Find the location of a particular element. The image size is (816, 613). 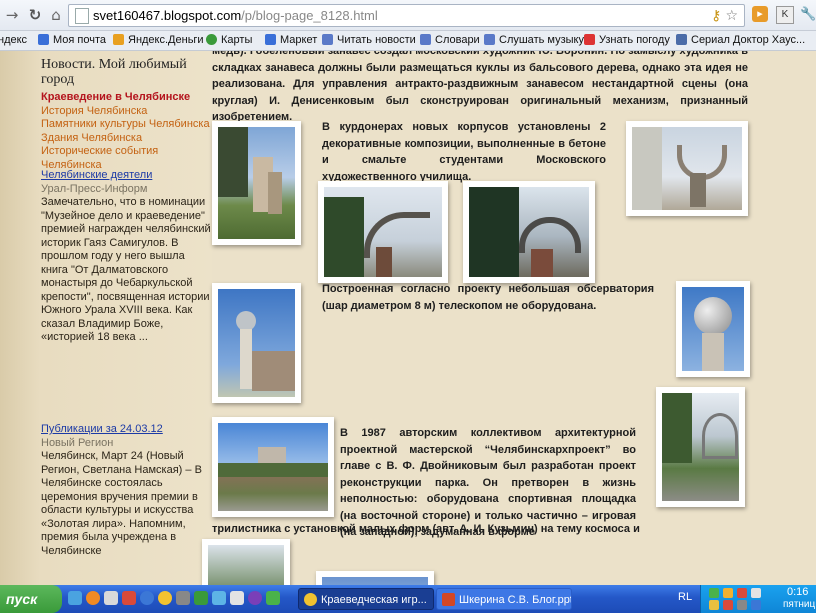

feed-source: Новый Регион is located at coordinates (77, 442).